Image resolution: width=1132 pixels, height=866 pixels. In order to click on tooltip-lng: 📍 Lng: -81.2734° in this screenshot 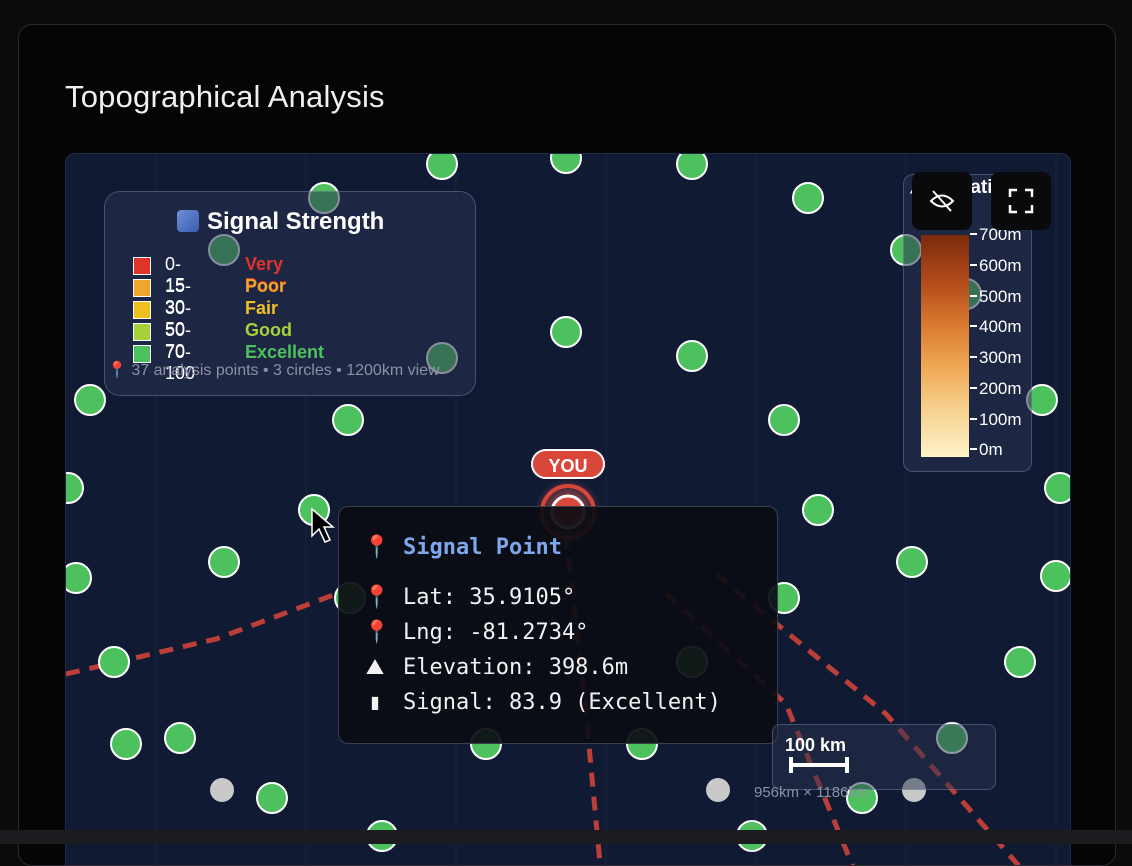, I will do `click(475, 632)`.